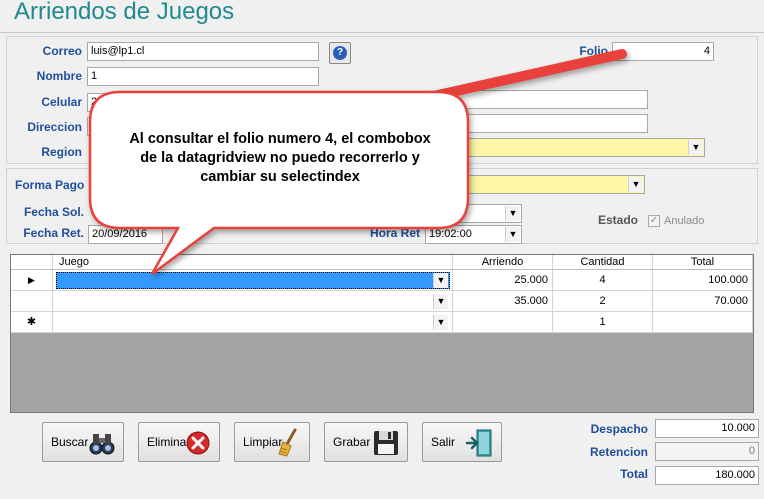  Describe the element at coordinates (61, 152) in the screenshot. I see `region-label: Region` at that location.